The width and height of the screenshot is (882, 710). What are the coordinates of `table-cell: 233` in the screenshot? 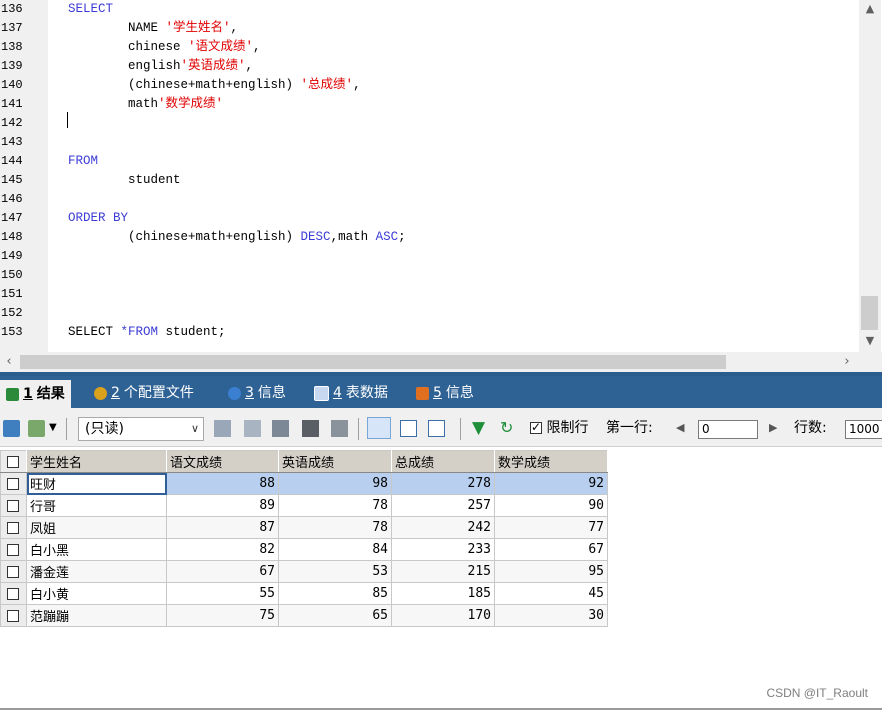 It's located at (443, 549).